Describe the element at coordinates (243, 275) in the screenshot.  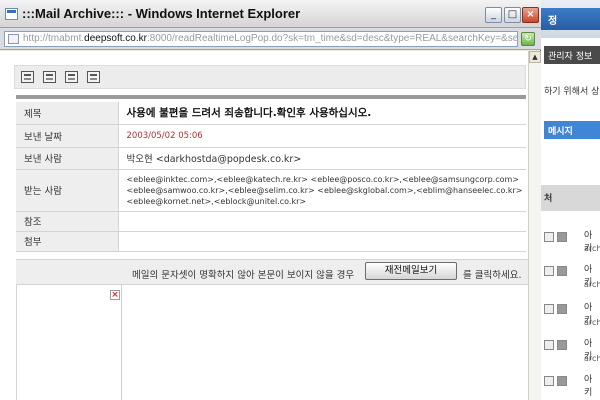
I see `notice-text: 메일의 문자셋이 명확하지 않아 본문이 보이지 않을 경우` at that location.